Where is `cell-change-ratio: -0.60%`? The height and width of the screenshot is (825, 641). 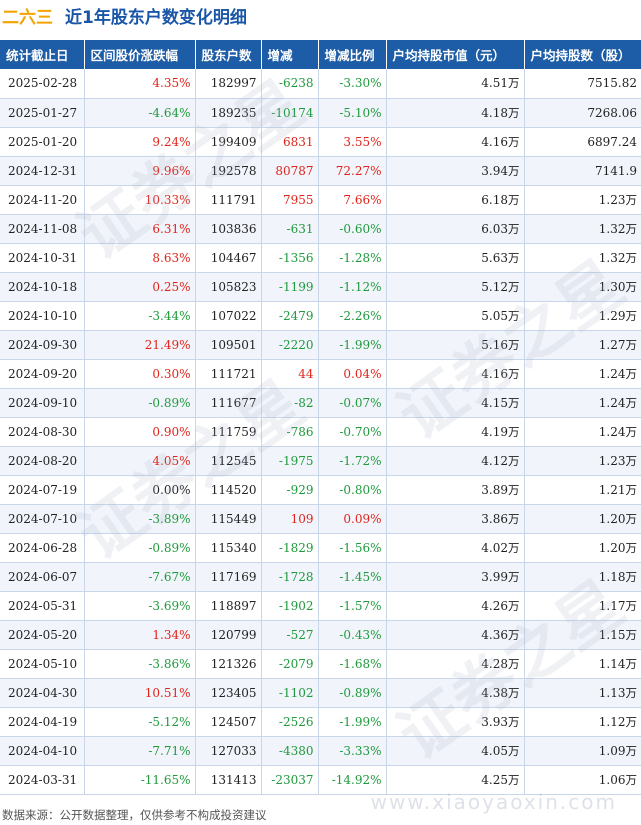 cell-change-ratio: -0.60% is located at coordinates (352, 229).